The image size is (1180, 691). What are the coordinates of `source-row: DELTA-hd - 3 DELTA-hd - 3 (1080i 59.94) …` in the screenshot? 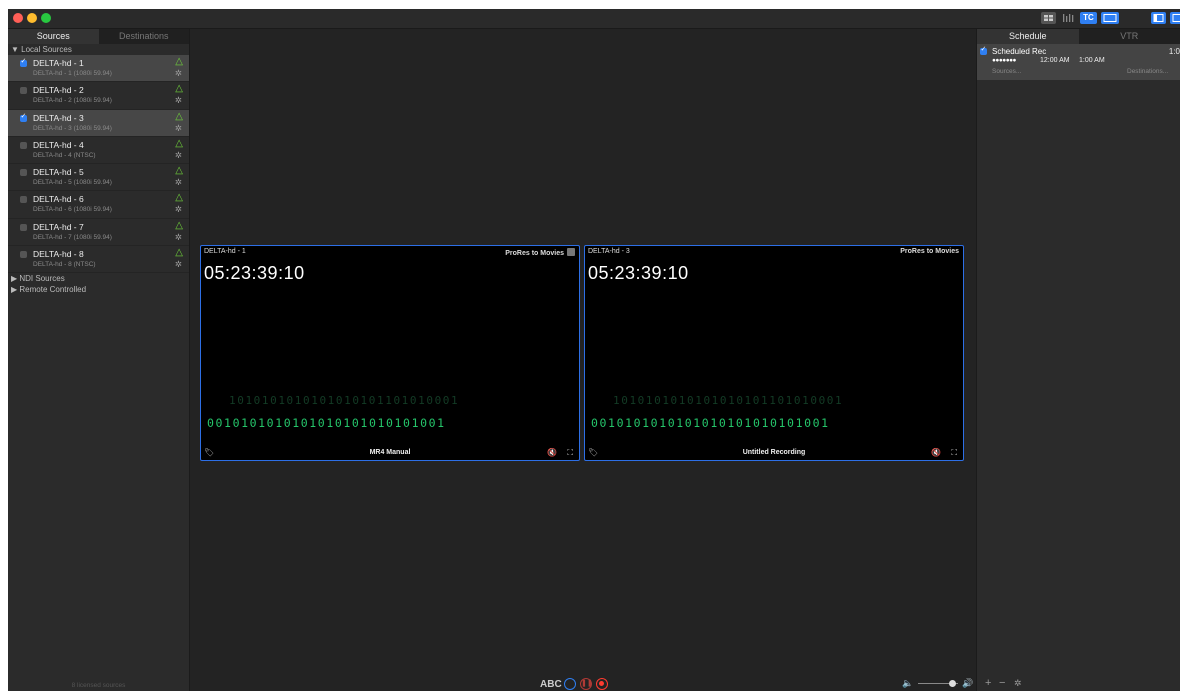 It's located at (98, 123).